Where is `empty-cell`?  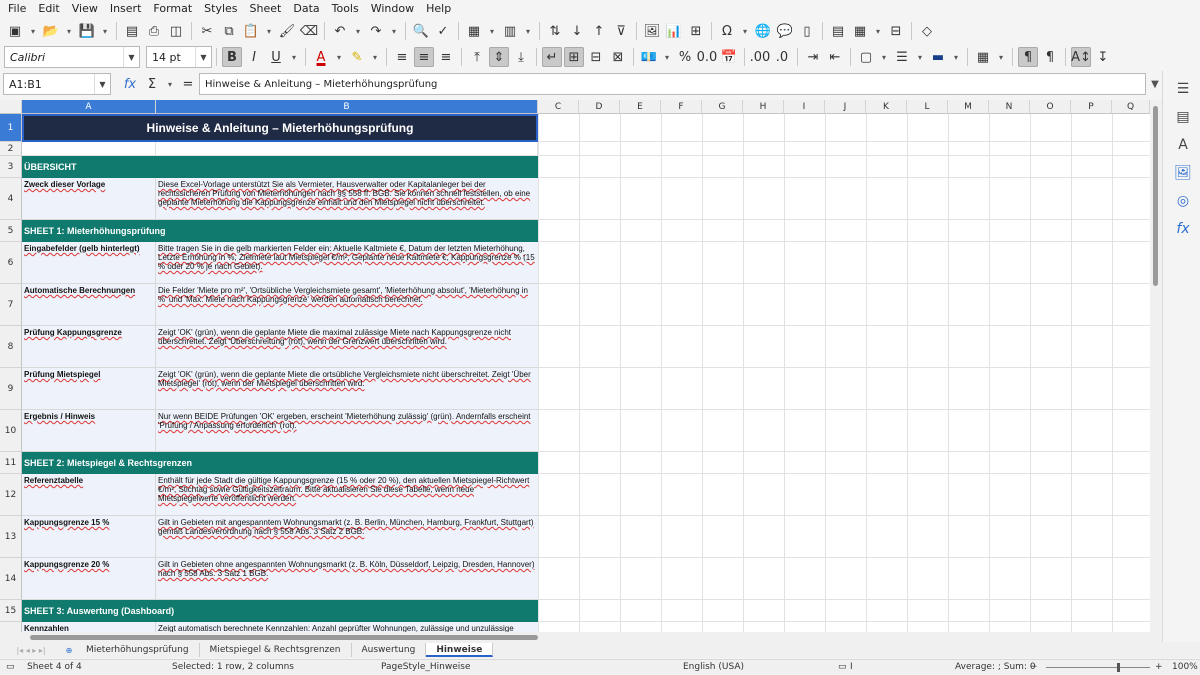
empty-cell is located at coordinates (89, 149).